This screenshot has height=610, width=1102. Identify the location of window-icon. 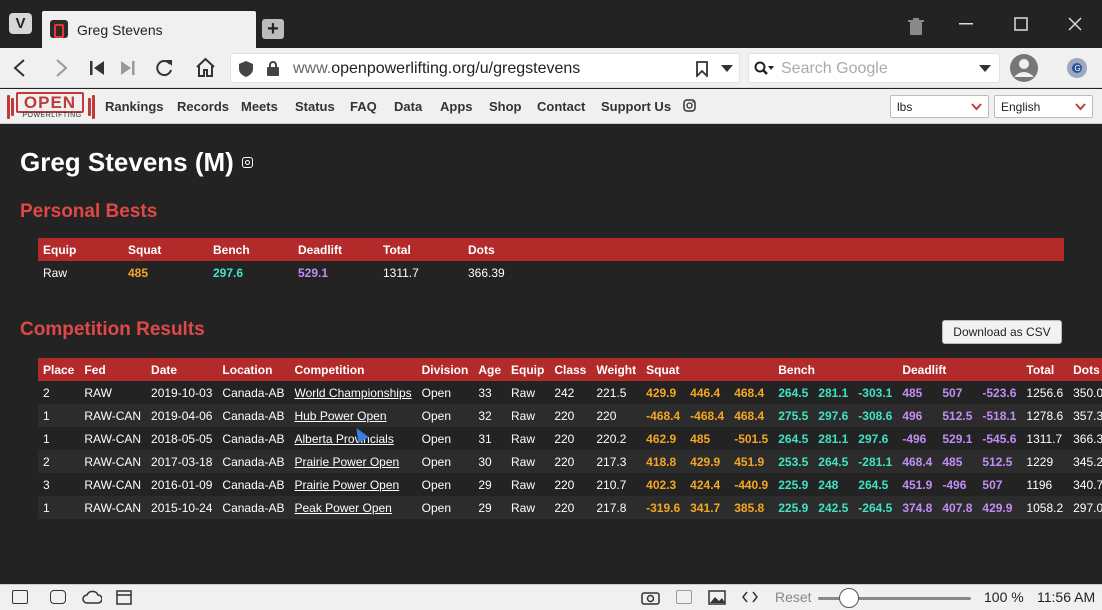
(684, 597).